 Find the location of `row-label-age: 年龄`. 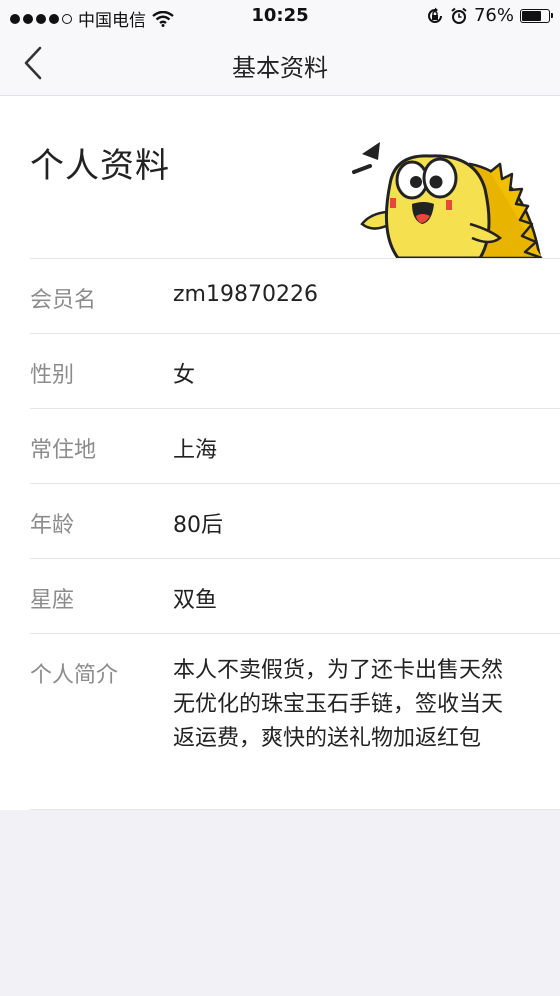

row-label-age: 年龄 is located at coordinates (52, 525).